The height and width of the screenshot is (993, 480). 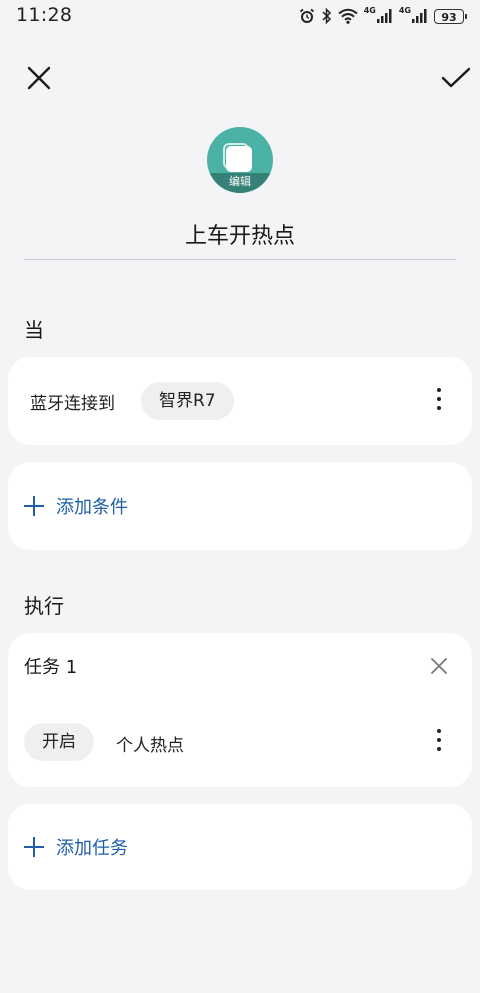 I want to click on task-title: 任务 1, so click(x=51, y=667).